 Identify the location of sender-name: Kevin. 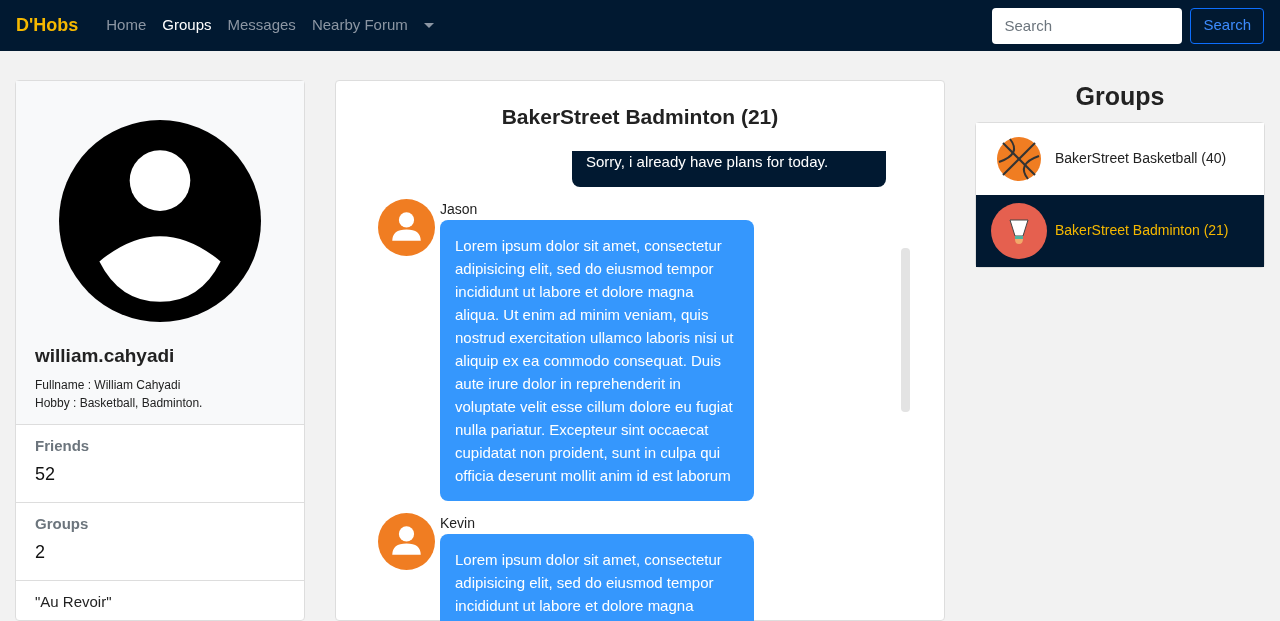
(458, 523).